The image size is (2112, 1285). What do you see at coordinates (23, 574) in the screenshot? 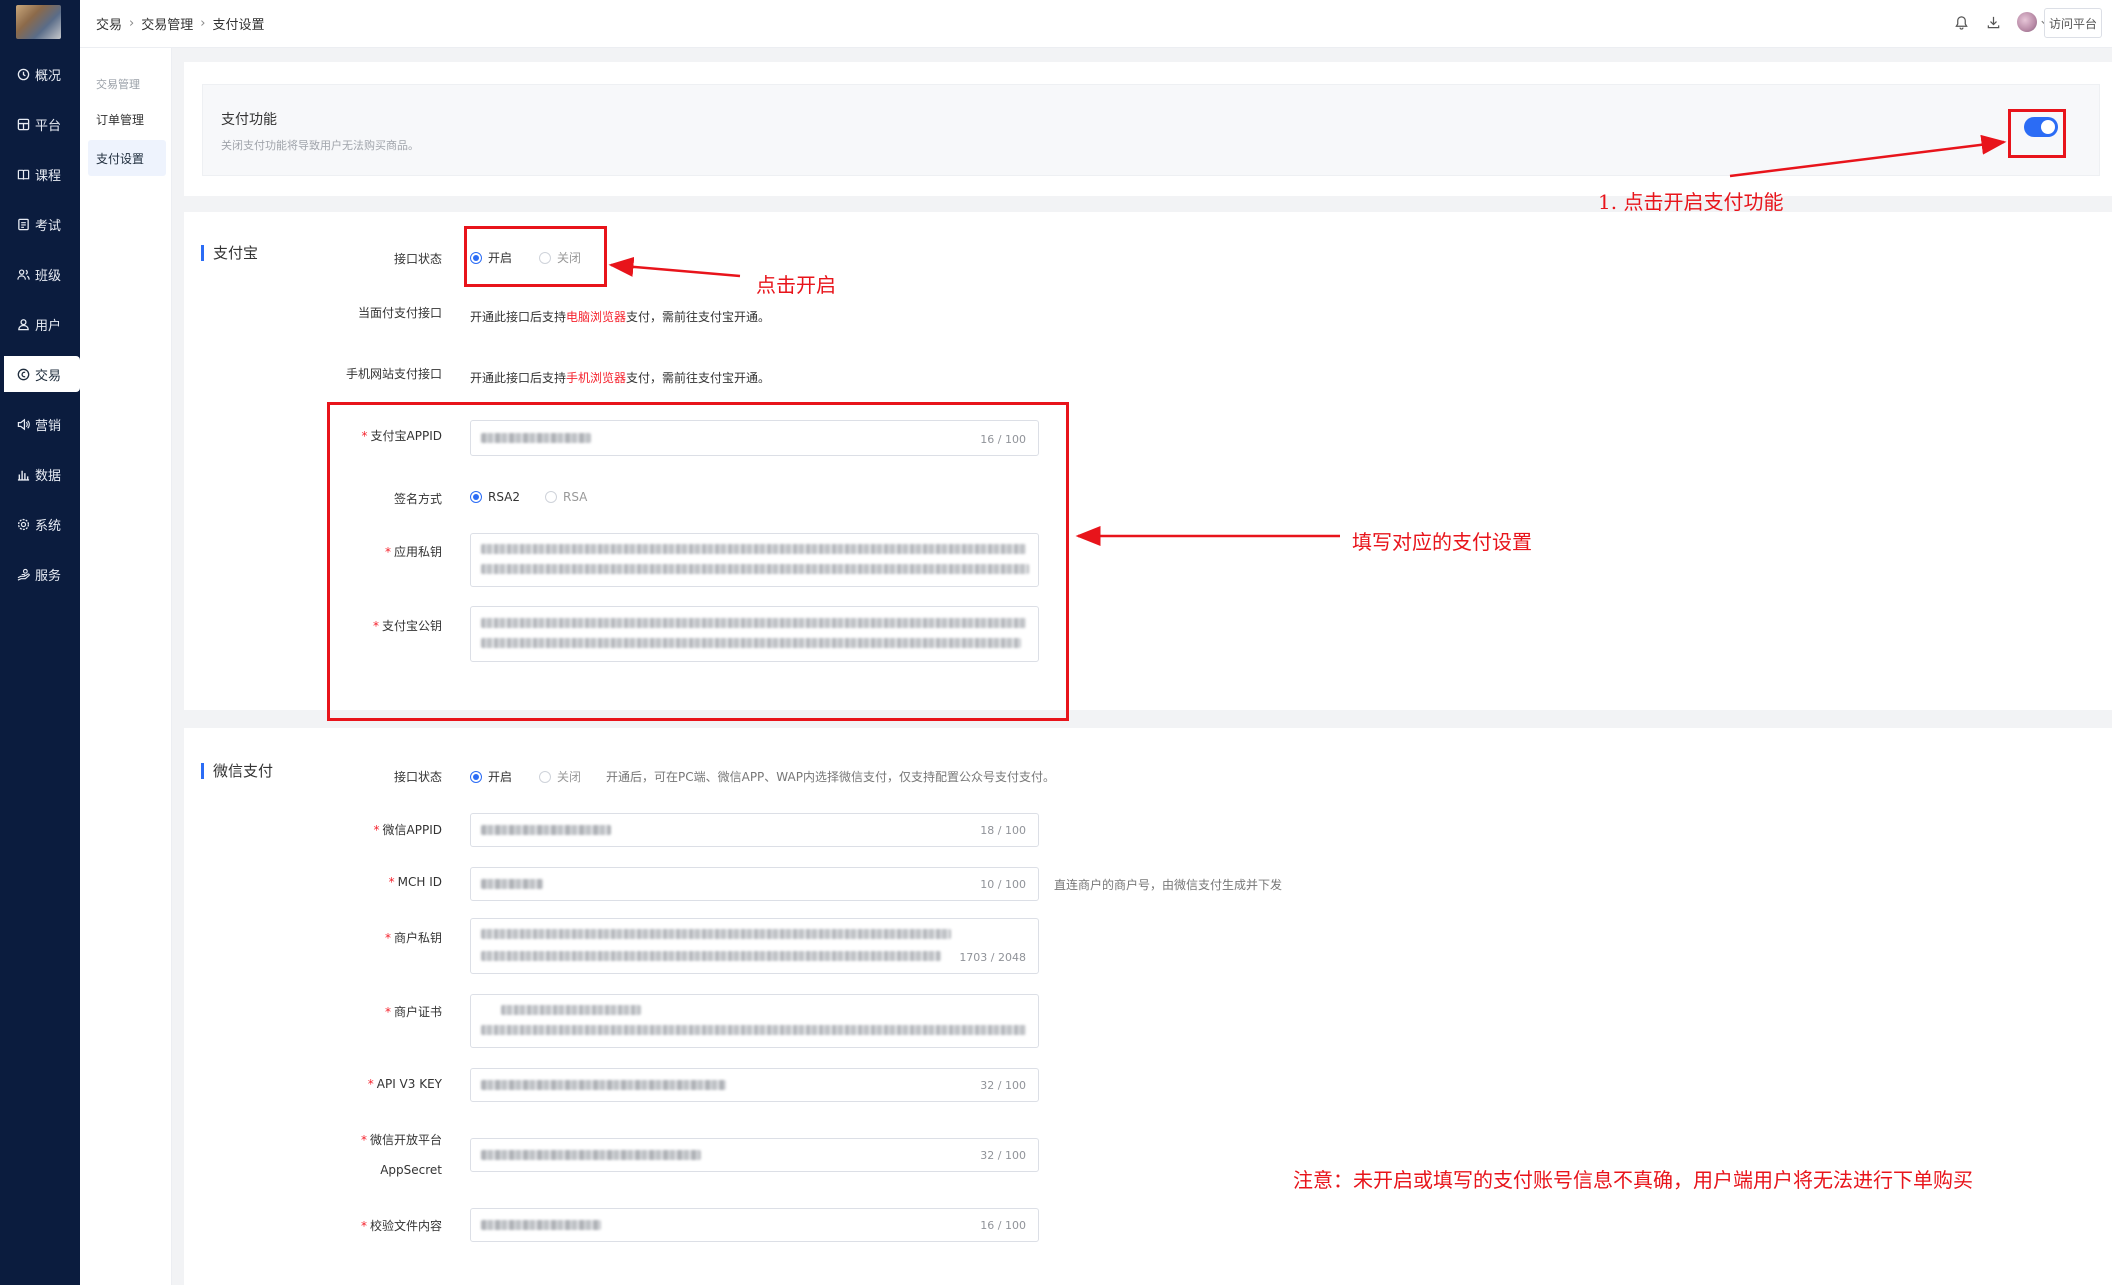
I see `service-icon` at bounding box center [23, 574].